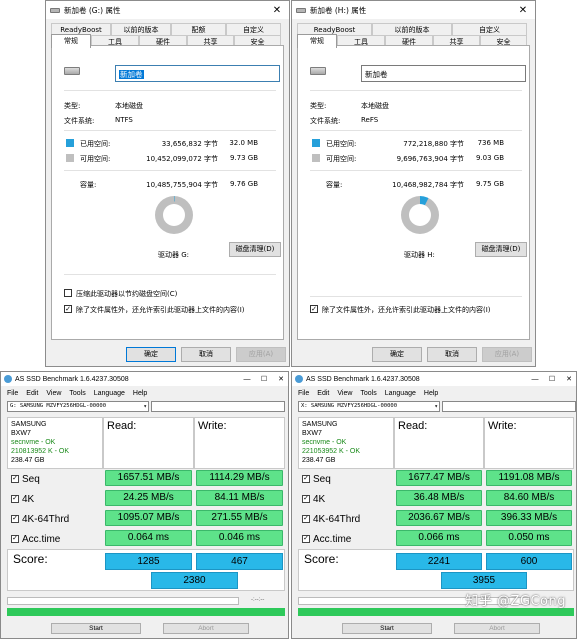 The image size is (580, 639). I want to click on elapsed-time: -:--:--, so click(258, 600).